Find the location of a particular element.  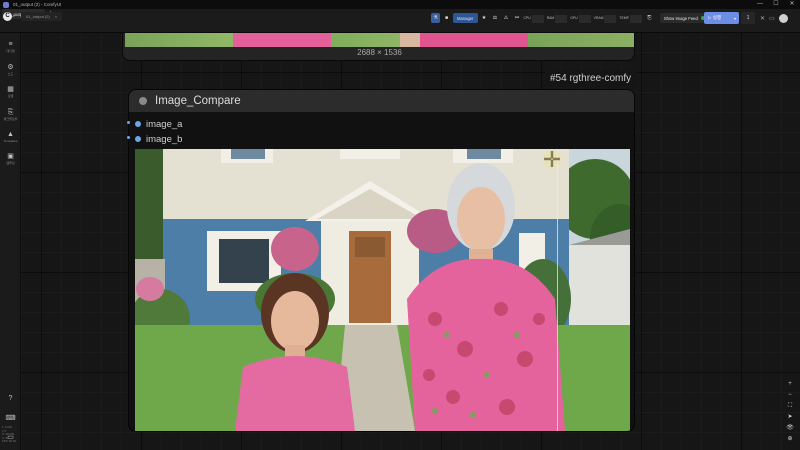

show-image-feed-button: Show Image Feed is located at coordinates (684, 18).